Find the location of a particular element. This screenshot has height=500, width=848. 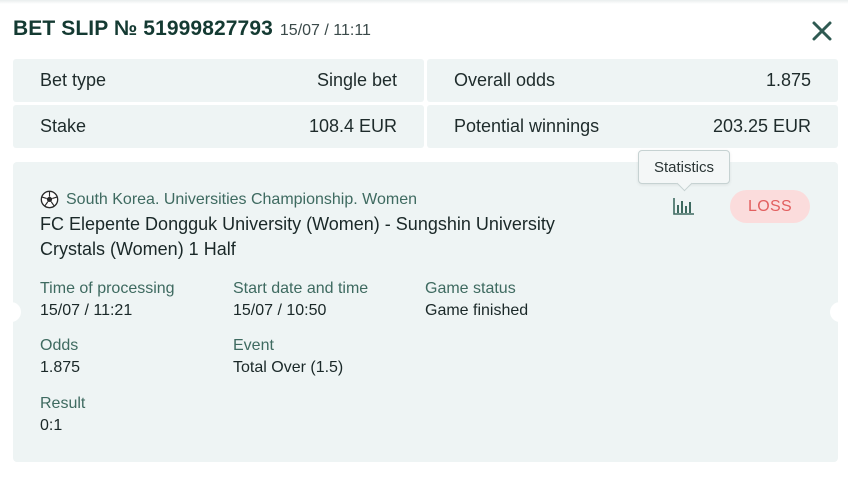

top-shadow is located at coordinates (424, 2).